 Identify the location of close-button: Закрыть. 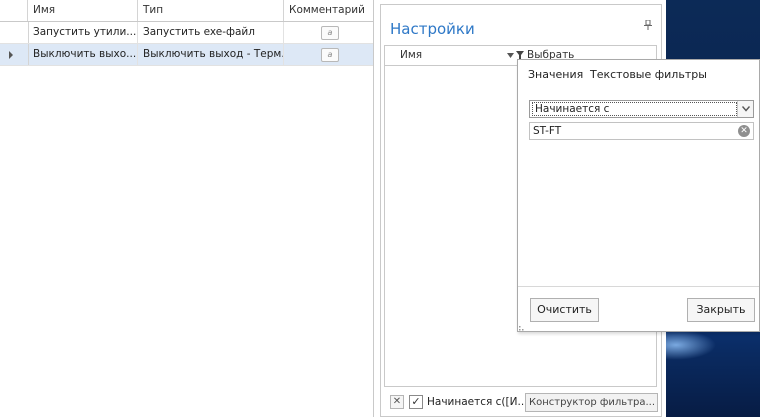
(721, 310).